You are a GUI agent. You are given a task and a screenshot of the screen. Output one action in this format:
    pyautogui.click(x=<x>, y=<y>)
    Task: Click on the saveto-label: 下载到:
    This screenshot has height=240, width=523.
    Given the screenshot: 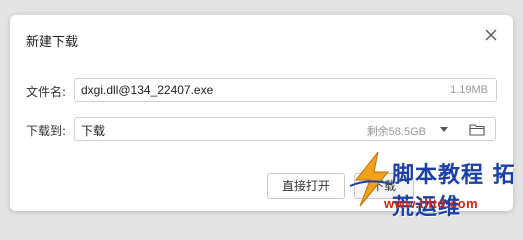 What is the action you would take?
    pyautogui.click(x=46, y=131)
    